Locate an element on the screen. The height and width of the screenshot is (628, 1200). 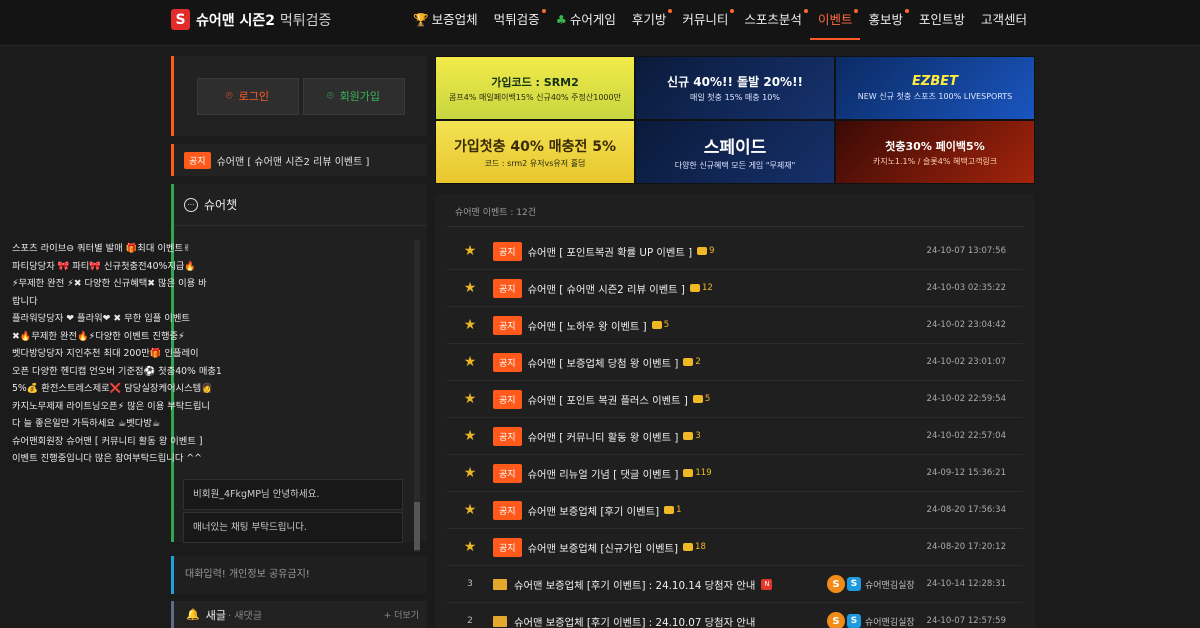
comment-count: 5 is located at coordinates (701, 399).